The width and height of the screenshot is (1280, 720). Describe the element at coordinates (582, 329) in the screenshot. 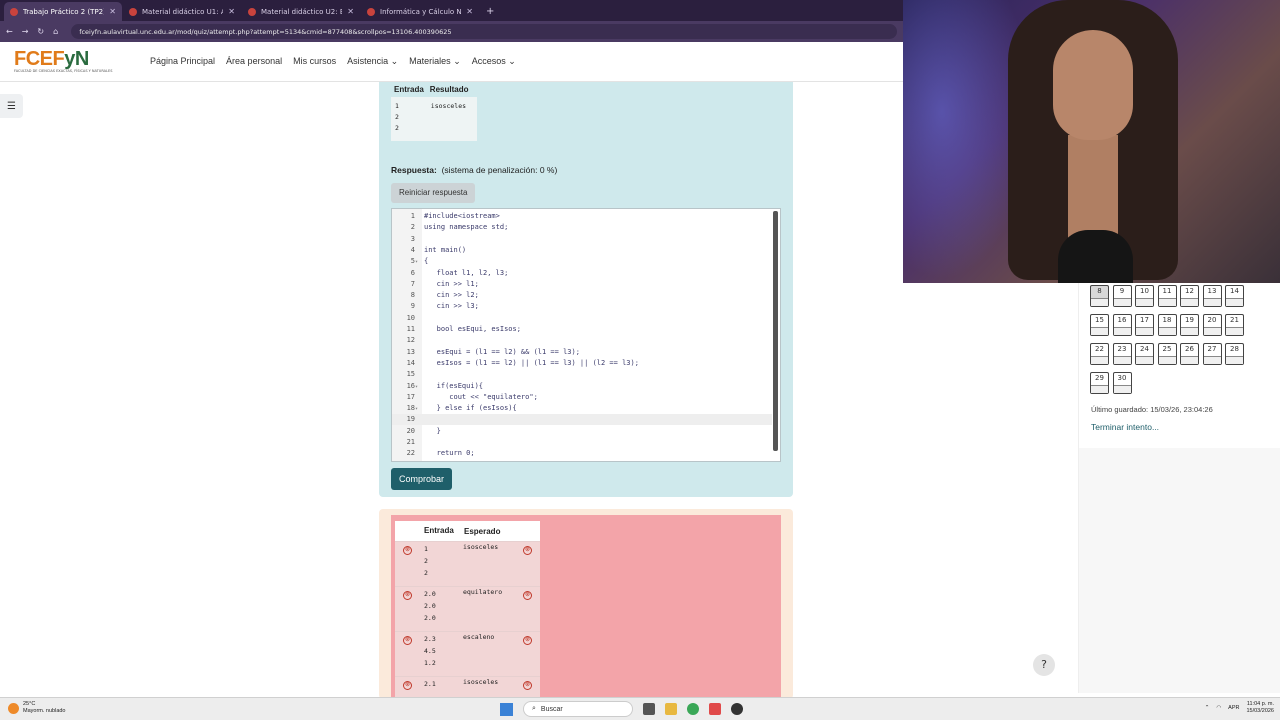

I see `code-line: 11 bool esEqui, esIsos;` at that location.